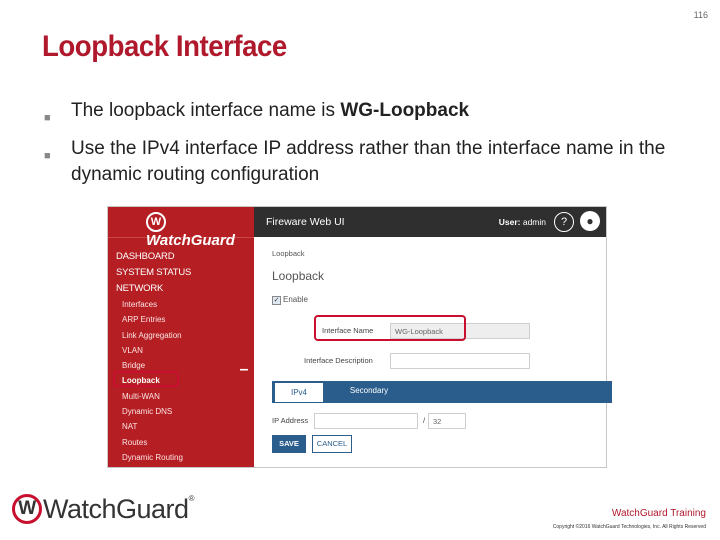 Image resolution: width=720 pixels, height=540 pixels. Describe the element at coordinates (289, 444) in the screenshot. I see `save-button: SAVE` at that location.